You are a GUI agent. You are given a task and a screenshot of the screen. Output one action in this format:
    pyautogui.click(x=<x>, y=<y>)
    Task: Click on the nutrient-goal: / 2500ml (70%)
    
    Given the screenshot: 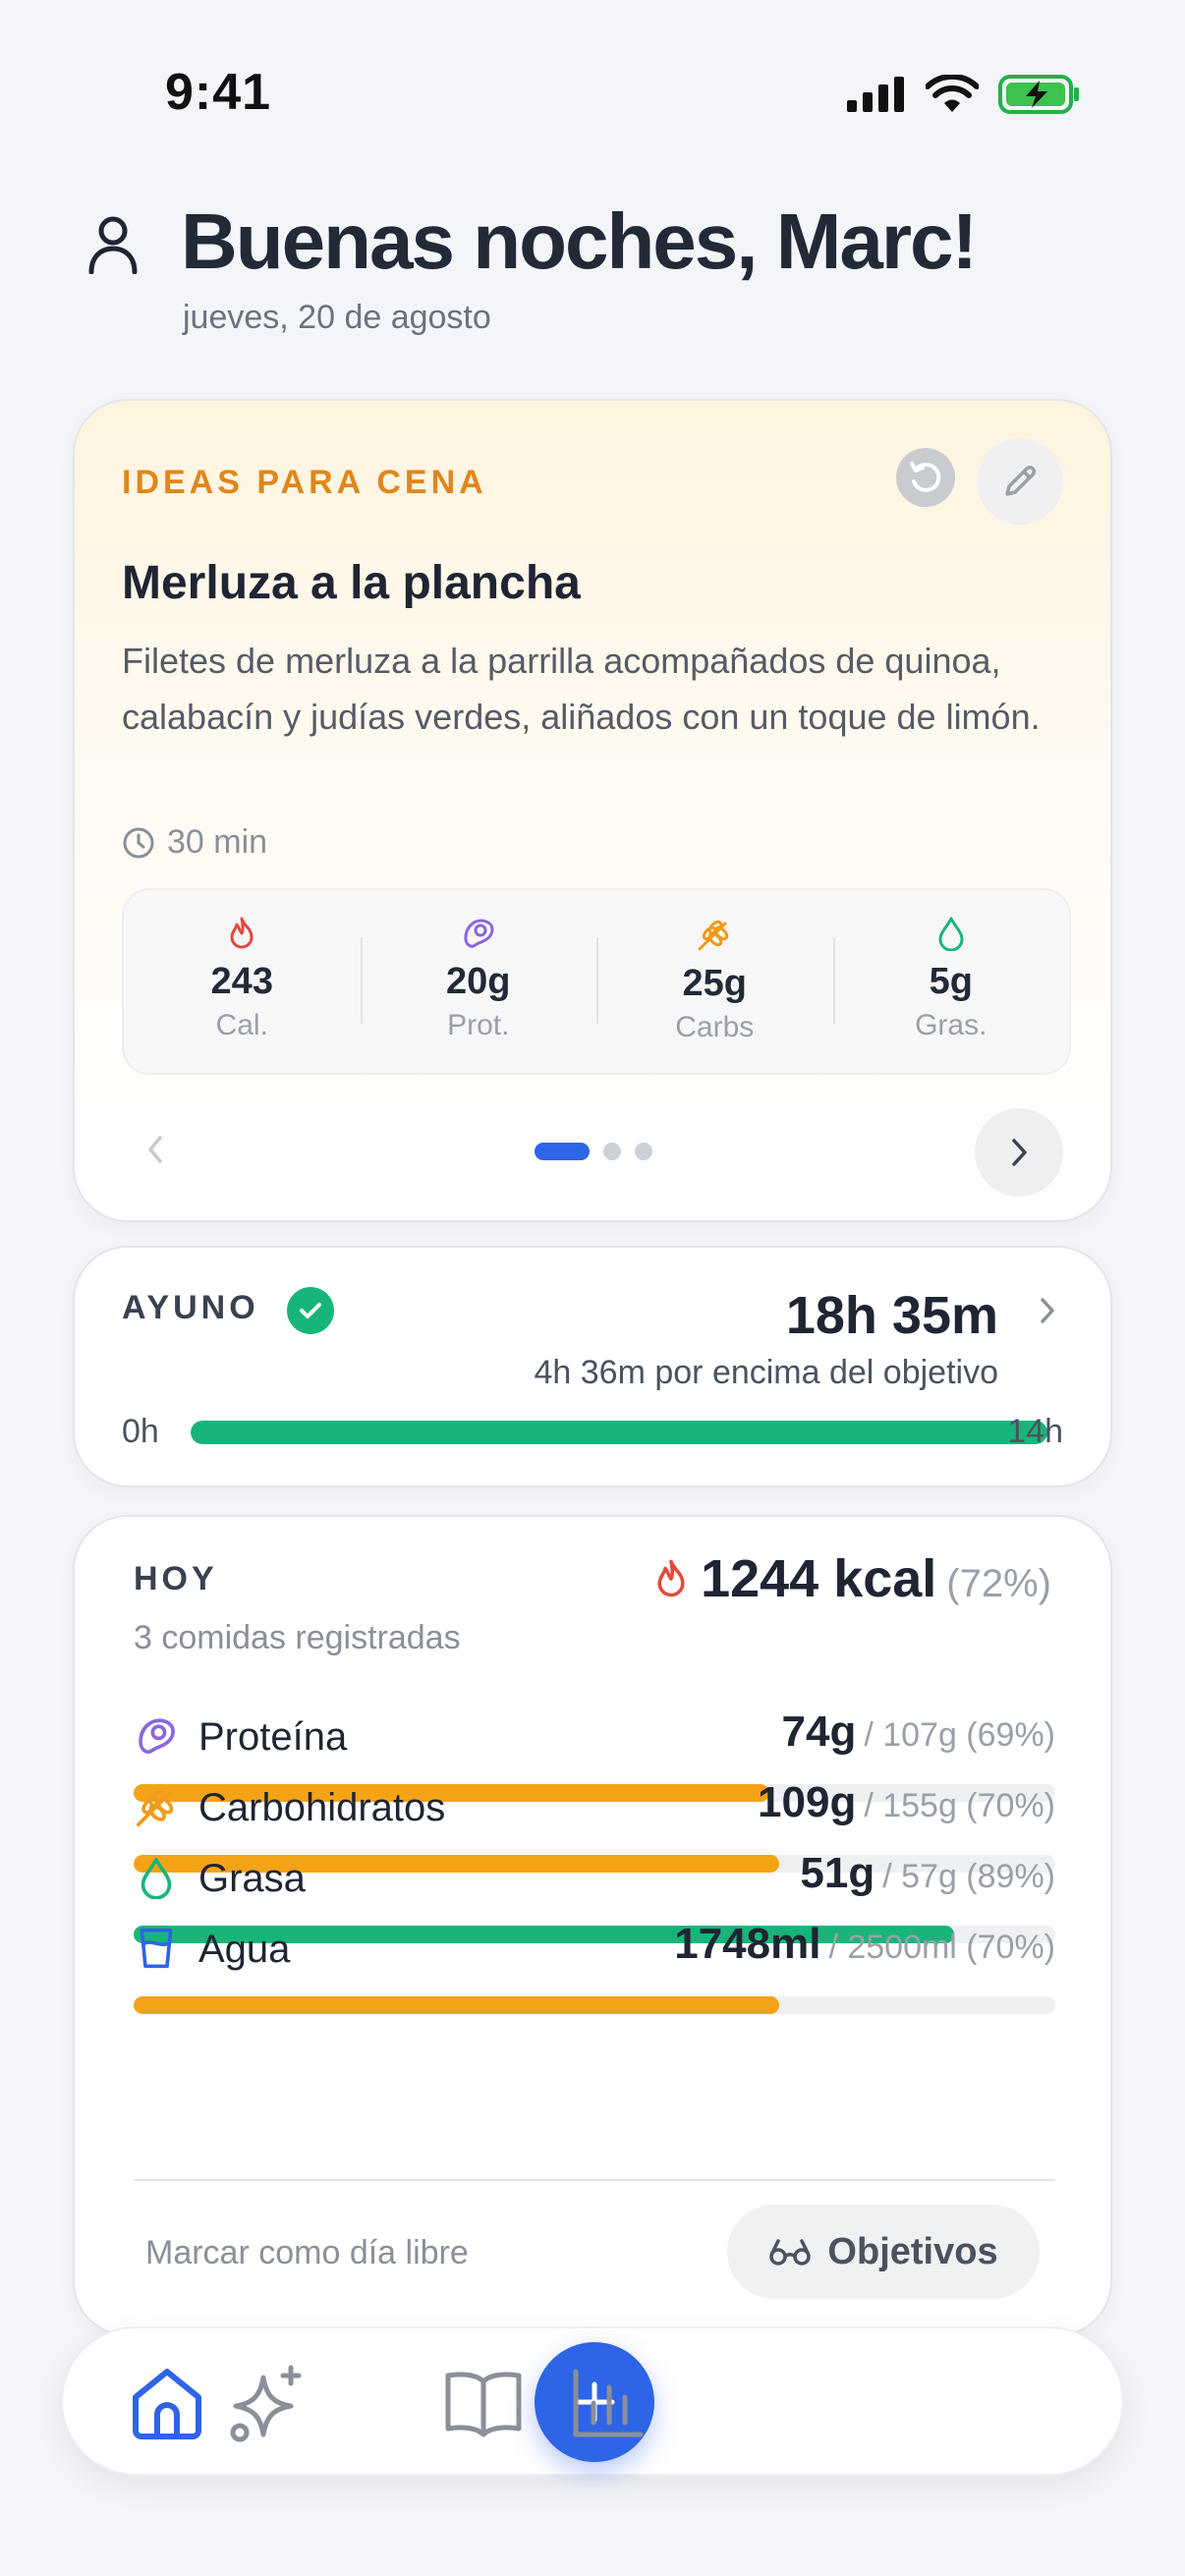 What is the action you would take?
    pyautogui.click(x=942, y=1947)
    